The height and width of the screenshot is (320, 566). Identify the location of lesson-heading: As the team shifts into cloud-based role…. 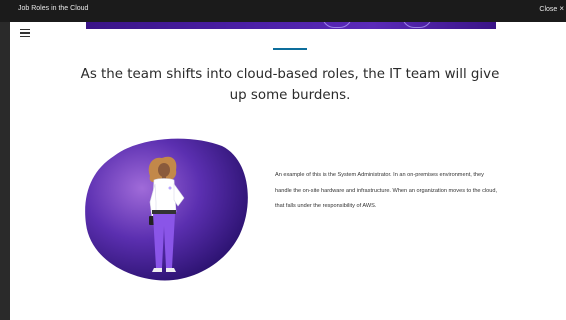
(290, 85).